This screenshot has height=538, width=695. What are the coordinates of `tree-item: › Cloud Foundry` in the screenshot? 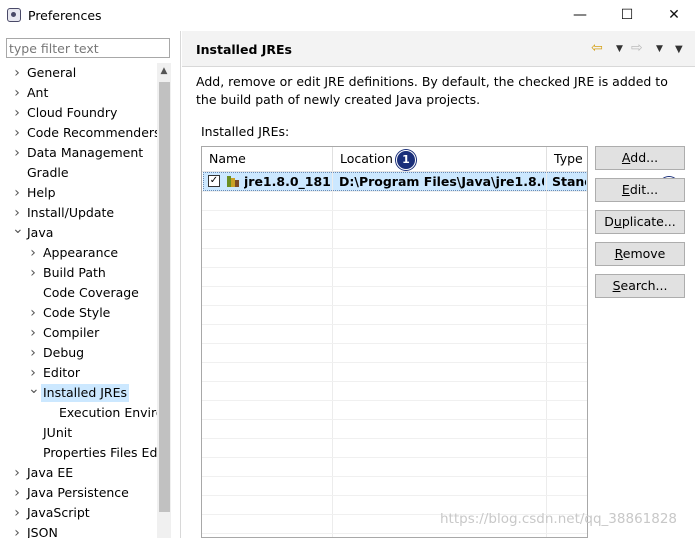 It's located at (78, 113).